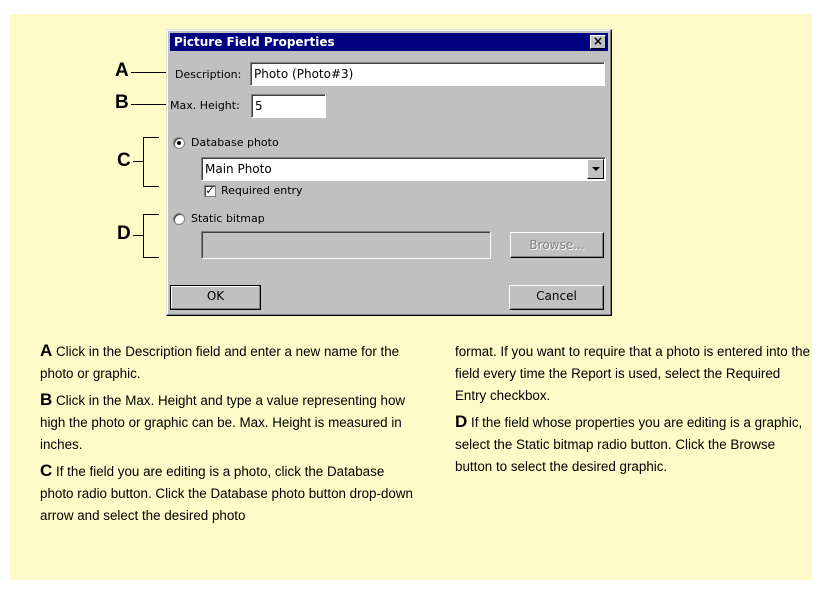 The image size is (825, 589). What do you see at coordinates (124, 233) in the screenshot?
I see `callout-d: D` at bounding box center [124, 233].